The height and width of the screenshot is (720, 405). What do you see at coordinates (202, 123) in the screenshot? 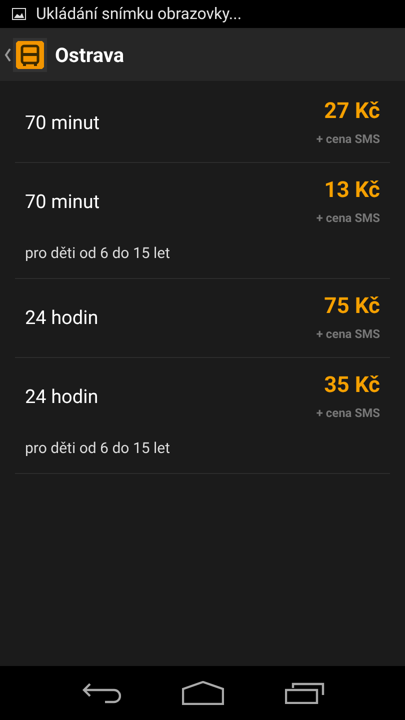
I see `ticket-row: 70 minut 27 Kč + cena SMS` at bounding box center [202, 123].